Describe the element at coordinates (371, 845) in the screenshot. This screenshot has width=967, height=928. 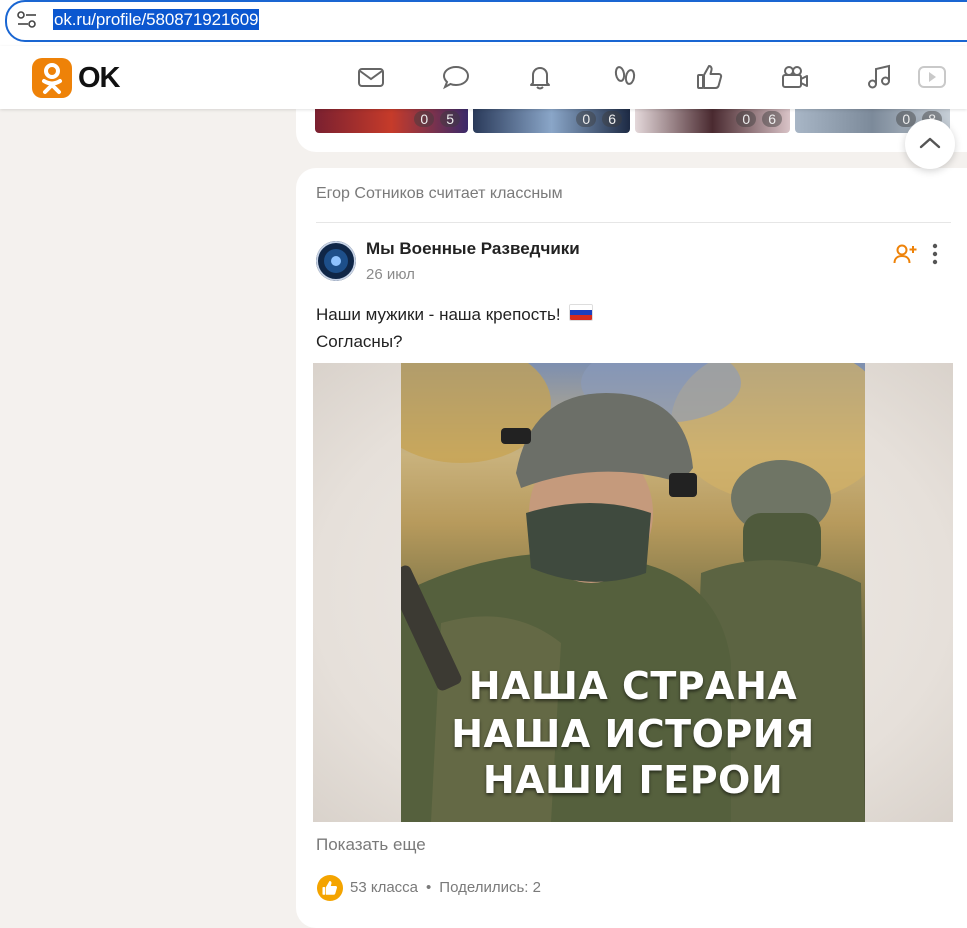
I see `show-more-link: Показать еще` at that location.